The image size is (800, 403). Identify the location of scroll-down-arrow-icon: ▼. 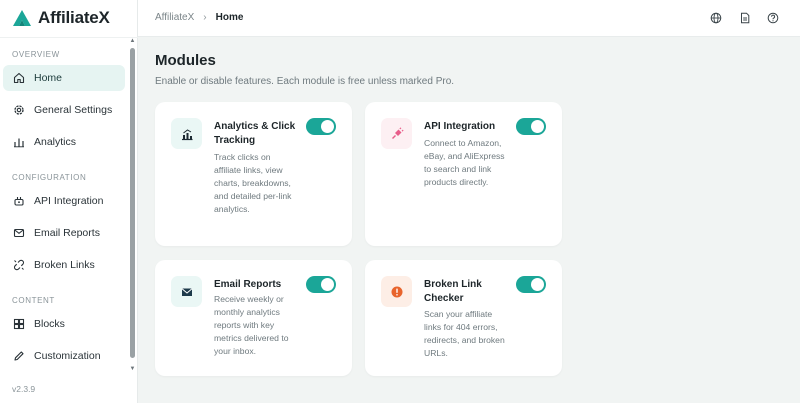
(132, 369).